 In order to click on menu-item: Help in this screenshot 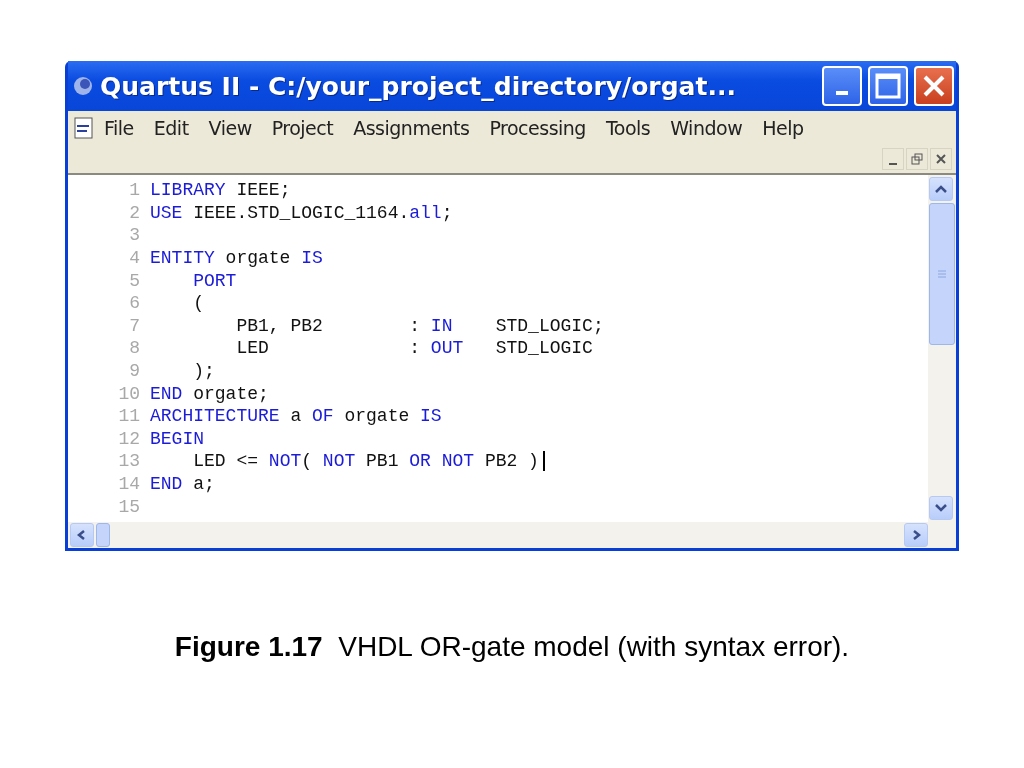, I will do `click(783, 128)`.